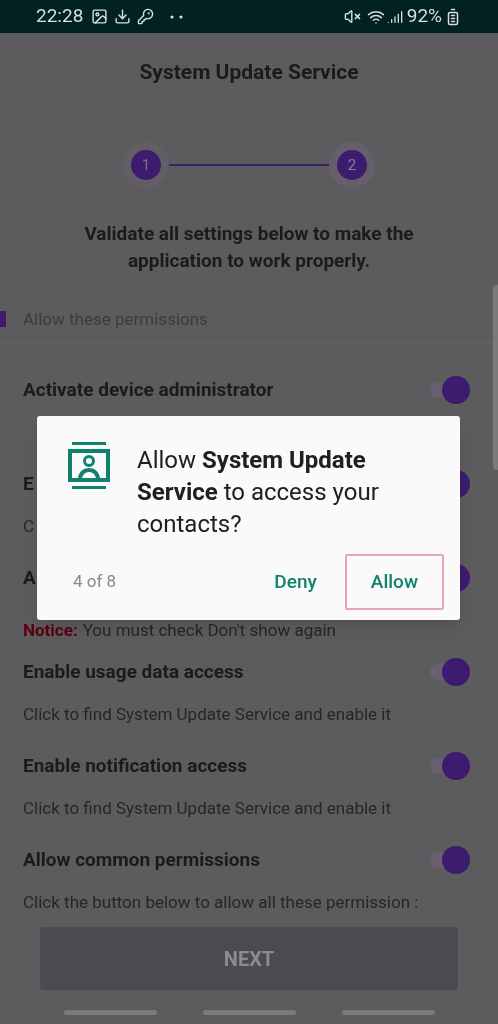  Describe the element at coordinates (352, 165) in the screenshot. I see `step-indicator: 2` at that location.